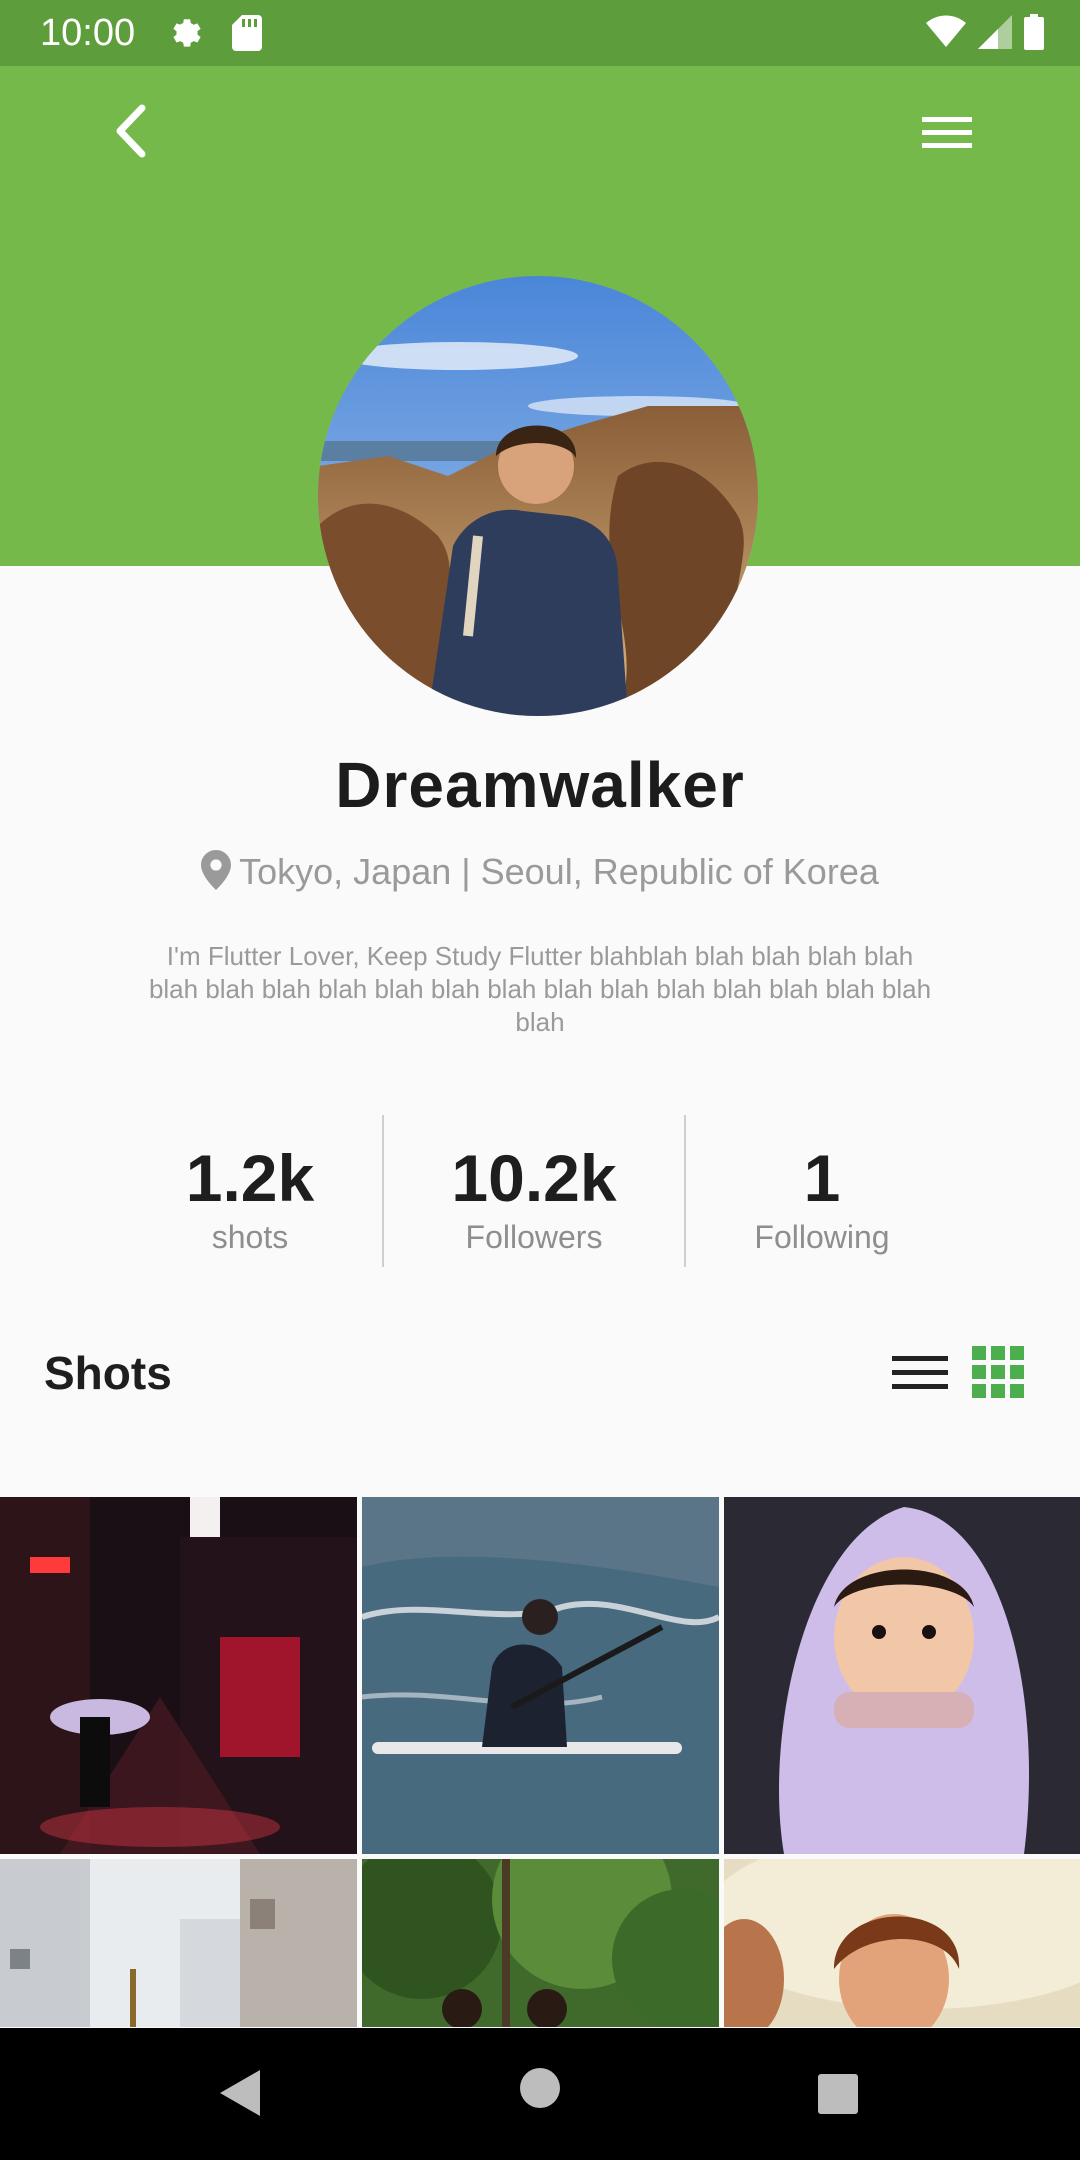 This screenshot has width=1080, height=2160. Describe the element at coordinates (540, 1675) in the screenshot. I see `paddleboarder-photo` at that location.